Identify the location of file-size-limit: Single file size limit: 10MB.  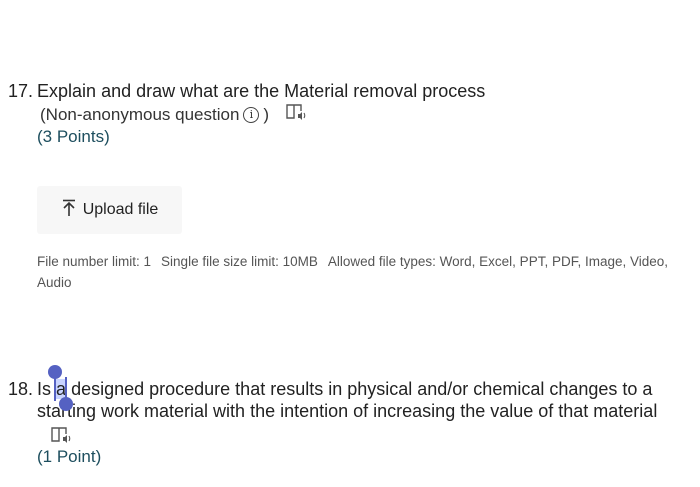
(239, 261).